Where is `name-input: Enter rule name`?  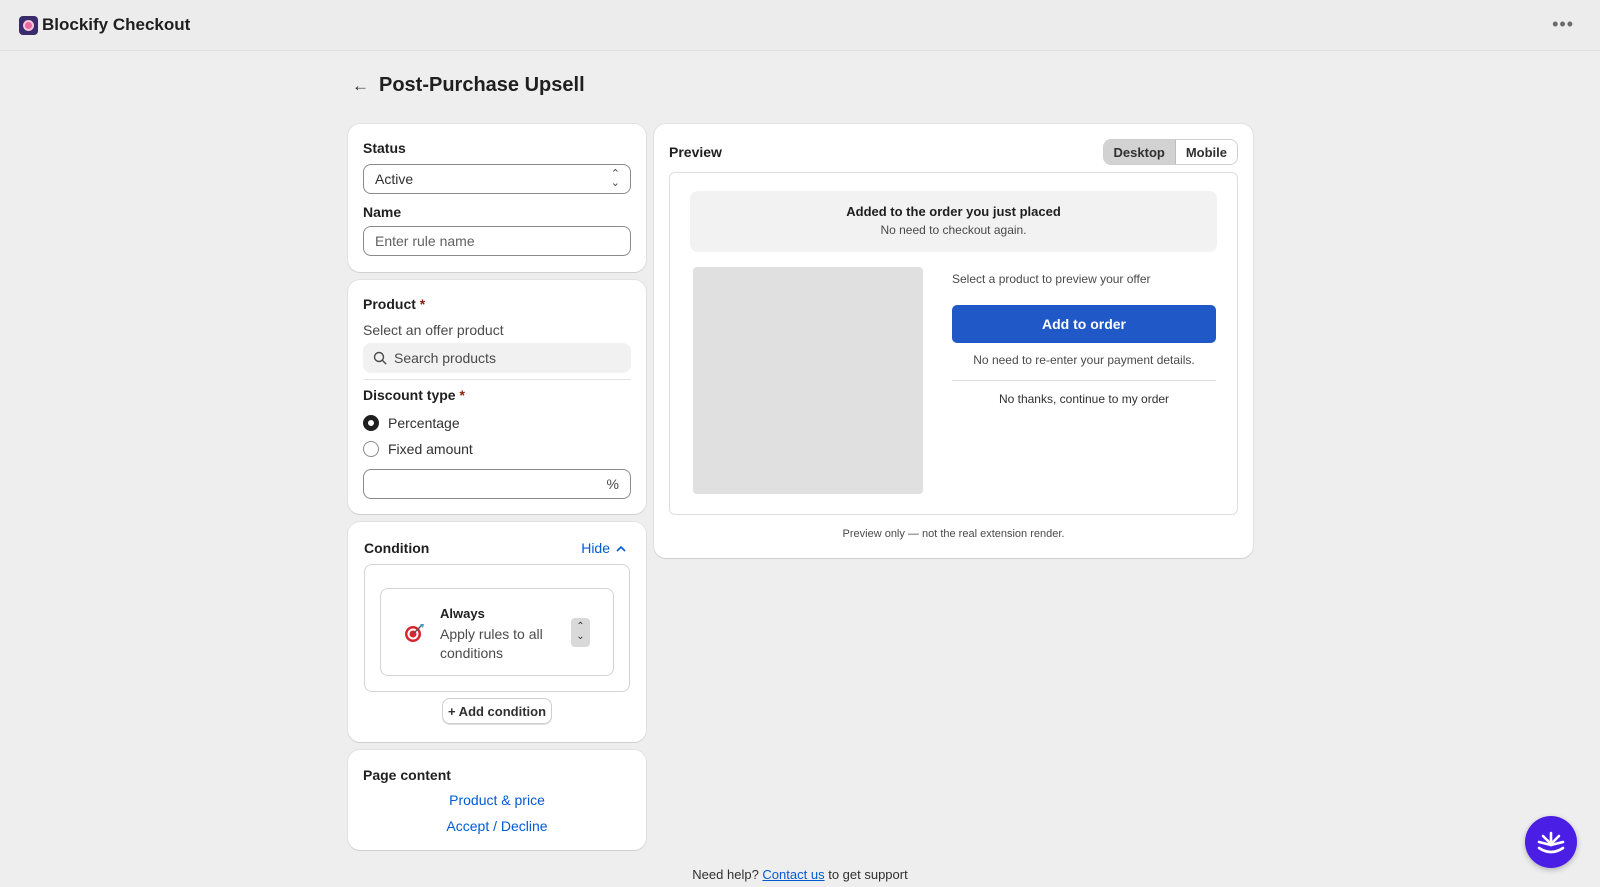
name-input: Enter rule name is located at coordinates (497, 241).